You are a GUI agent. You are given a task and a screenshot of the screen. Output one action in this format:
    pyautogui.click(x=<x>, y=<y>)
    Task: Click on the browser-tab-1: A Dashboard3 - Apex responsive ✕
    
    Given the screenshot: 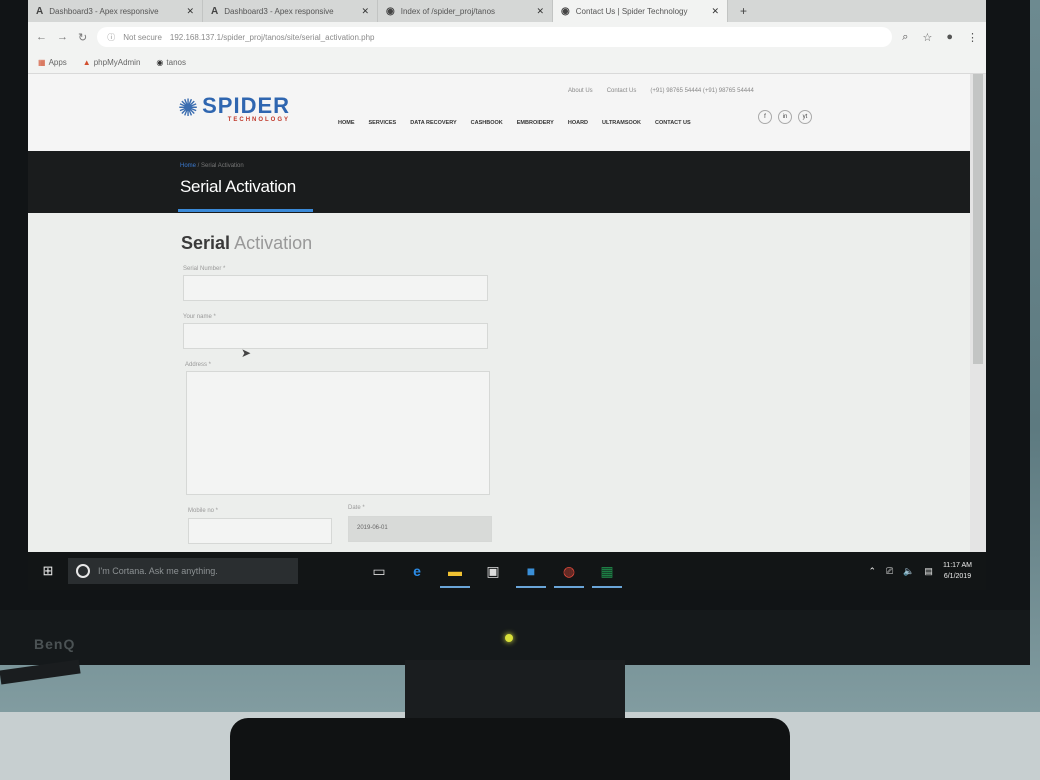 What is the action you would take?
    pyautogui.click(x=115, y=11)
    